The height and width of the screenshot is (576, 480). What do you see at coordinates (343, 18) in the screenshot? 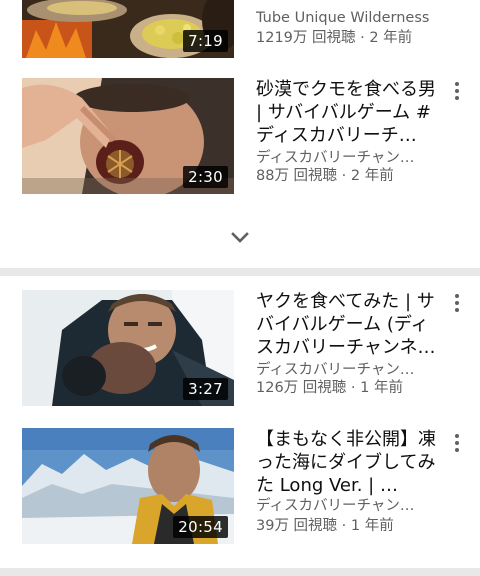
I see `video-channel: Tube Unique Wilderness` at bounding box center [343, 18].